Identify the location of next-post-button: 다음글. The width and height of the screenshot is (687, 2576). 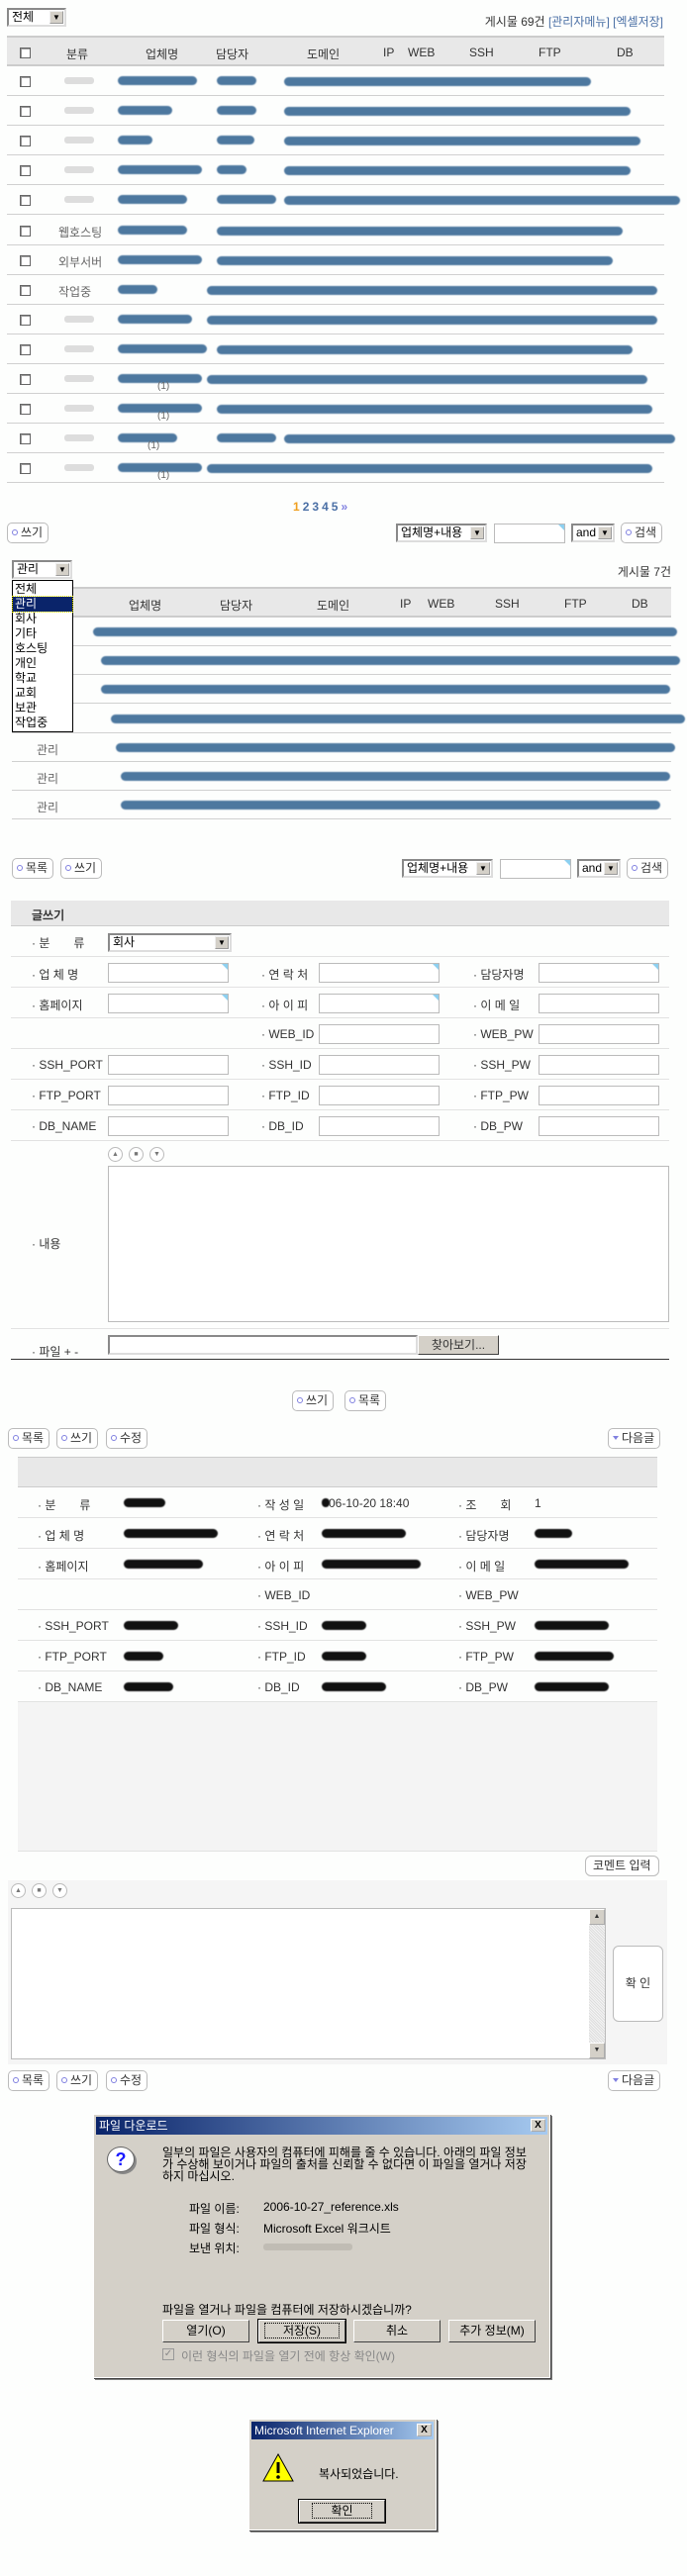
(634, 2080).